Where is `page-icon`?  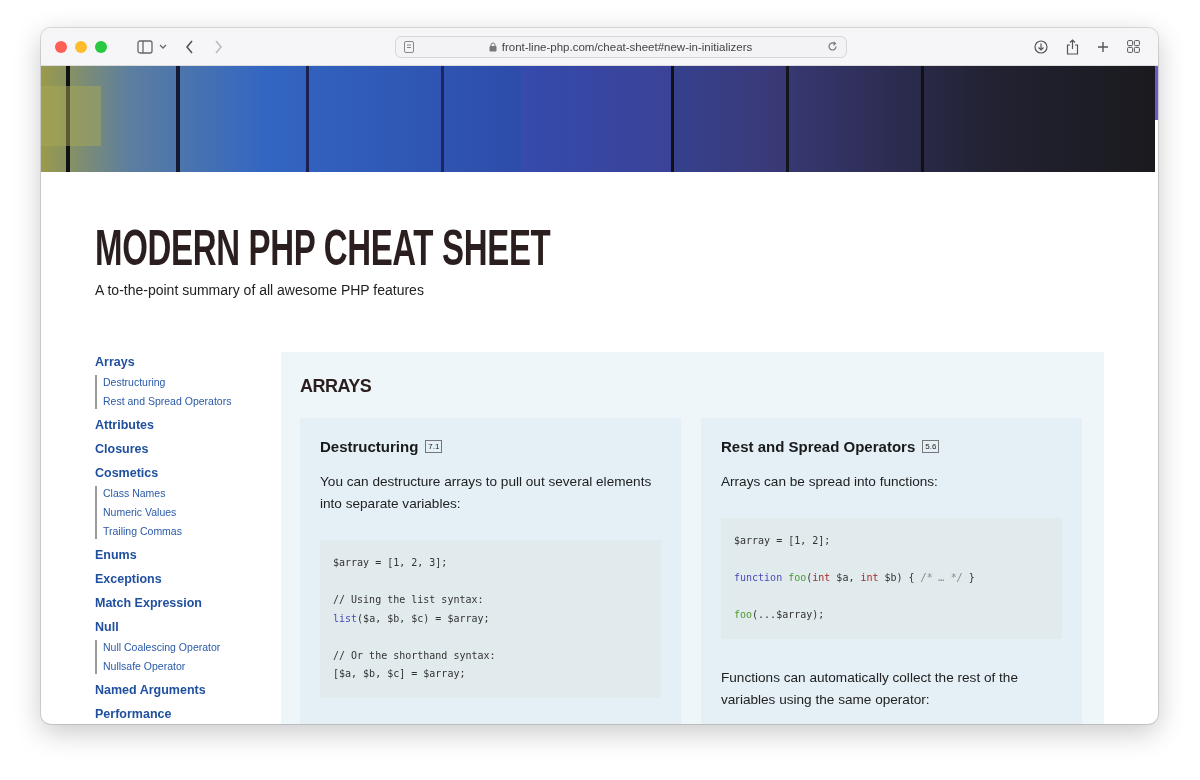 page-icon is located at coordinates (409, 46).